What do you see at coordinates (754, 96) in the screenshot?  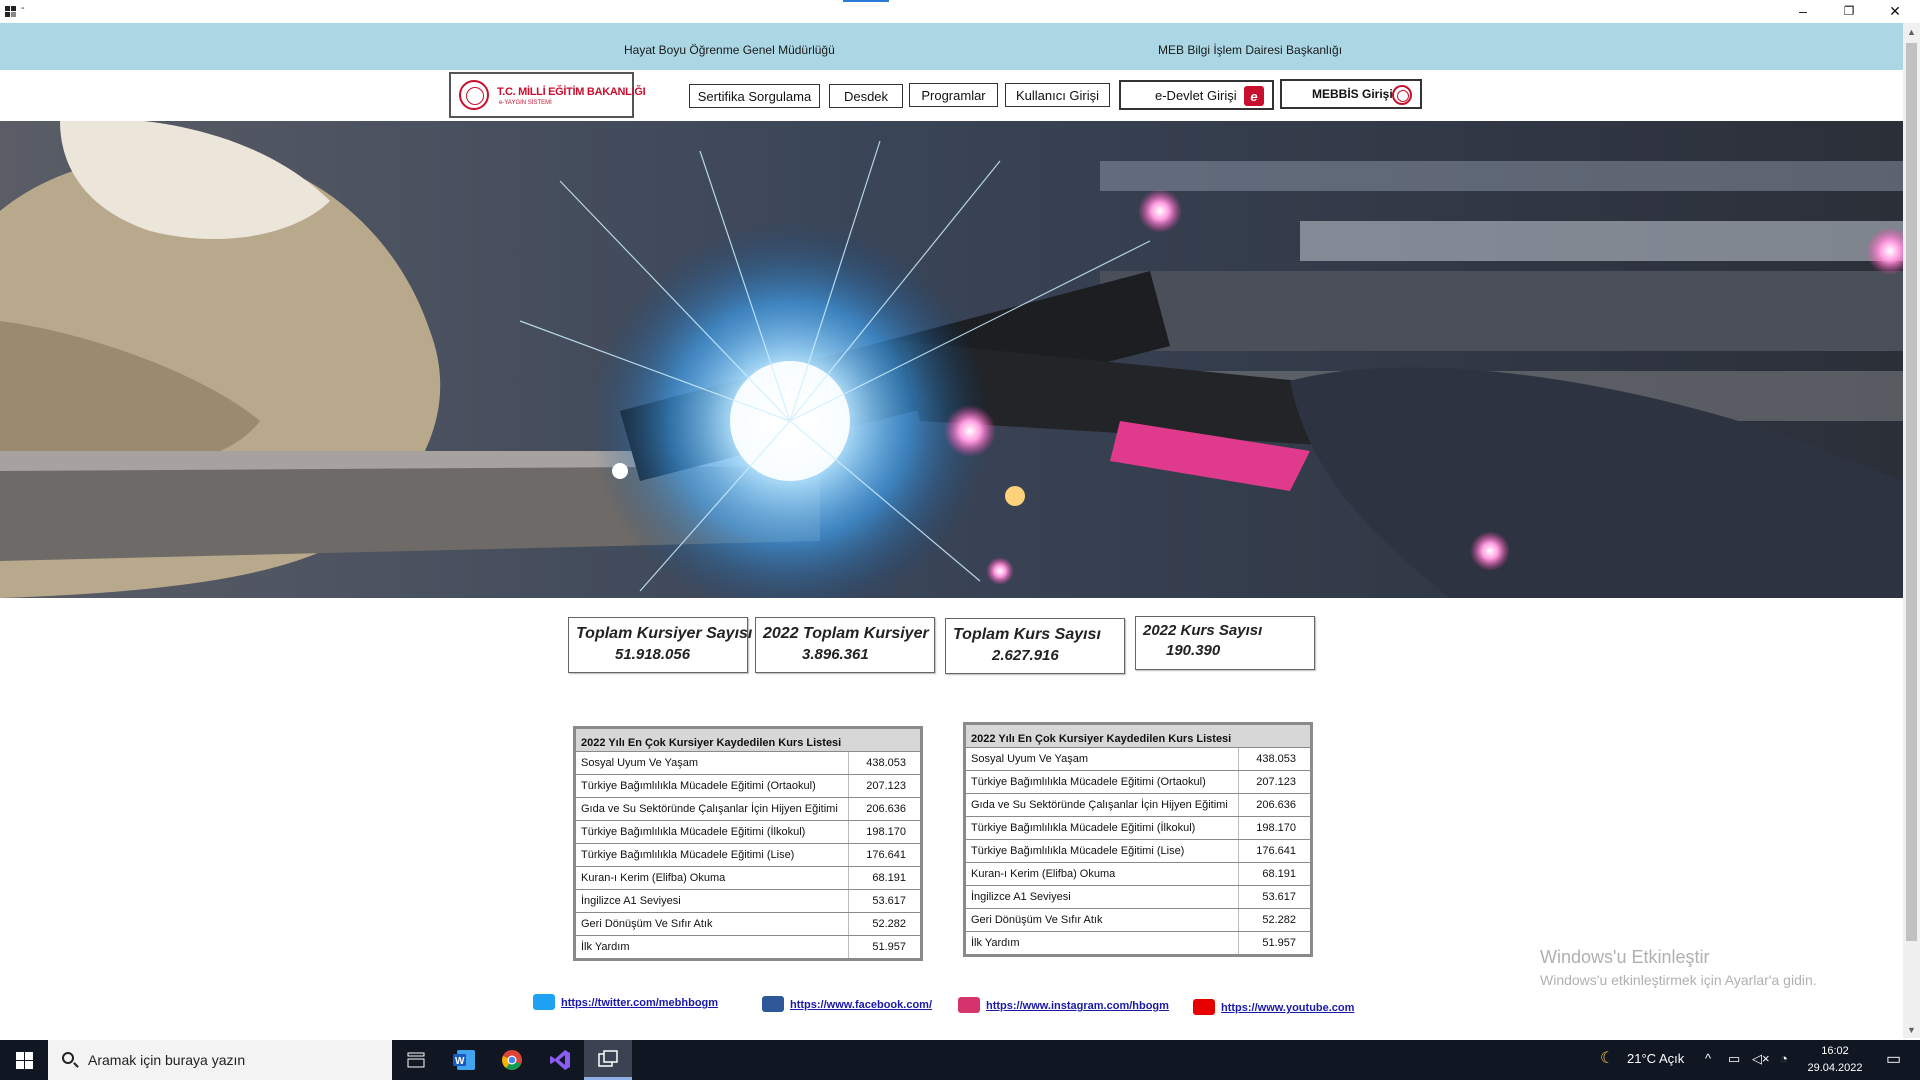 I see `sertifika-sorgulama-button: Sertifika Sorgulama` at bounding box center [754, 96].